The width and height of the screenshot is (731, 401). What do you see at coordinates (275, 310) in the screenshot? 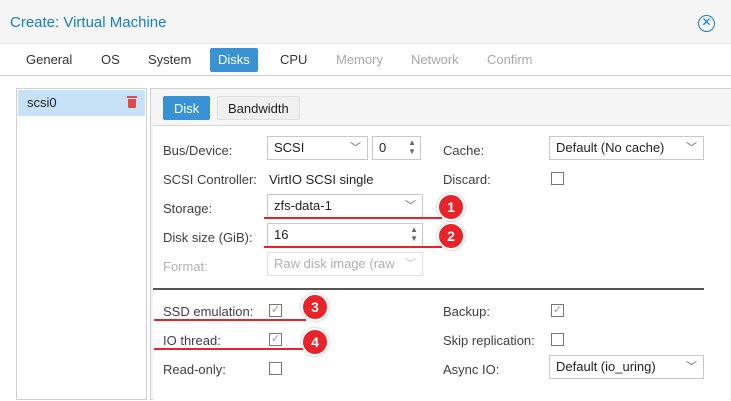
I see `ssd-emulation-checkbox: ✓` at bounding box center [275, 310].